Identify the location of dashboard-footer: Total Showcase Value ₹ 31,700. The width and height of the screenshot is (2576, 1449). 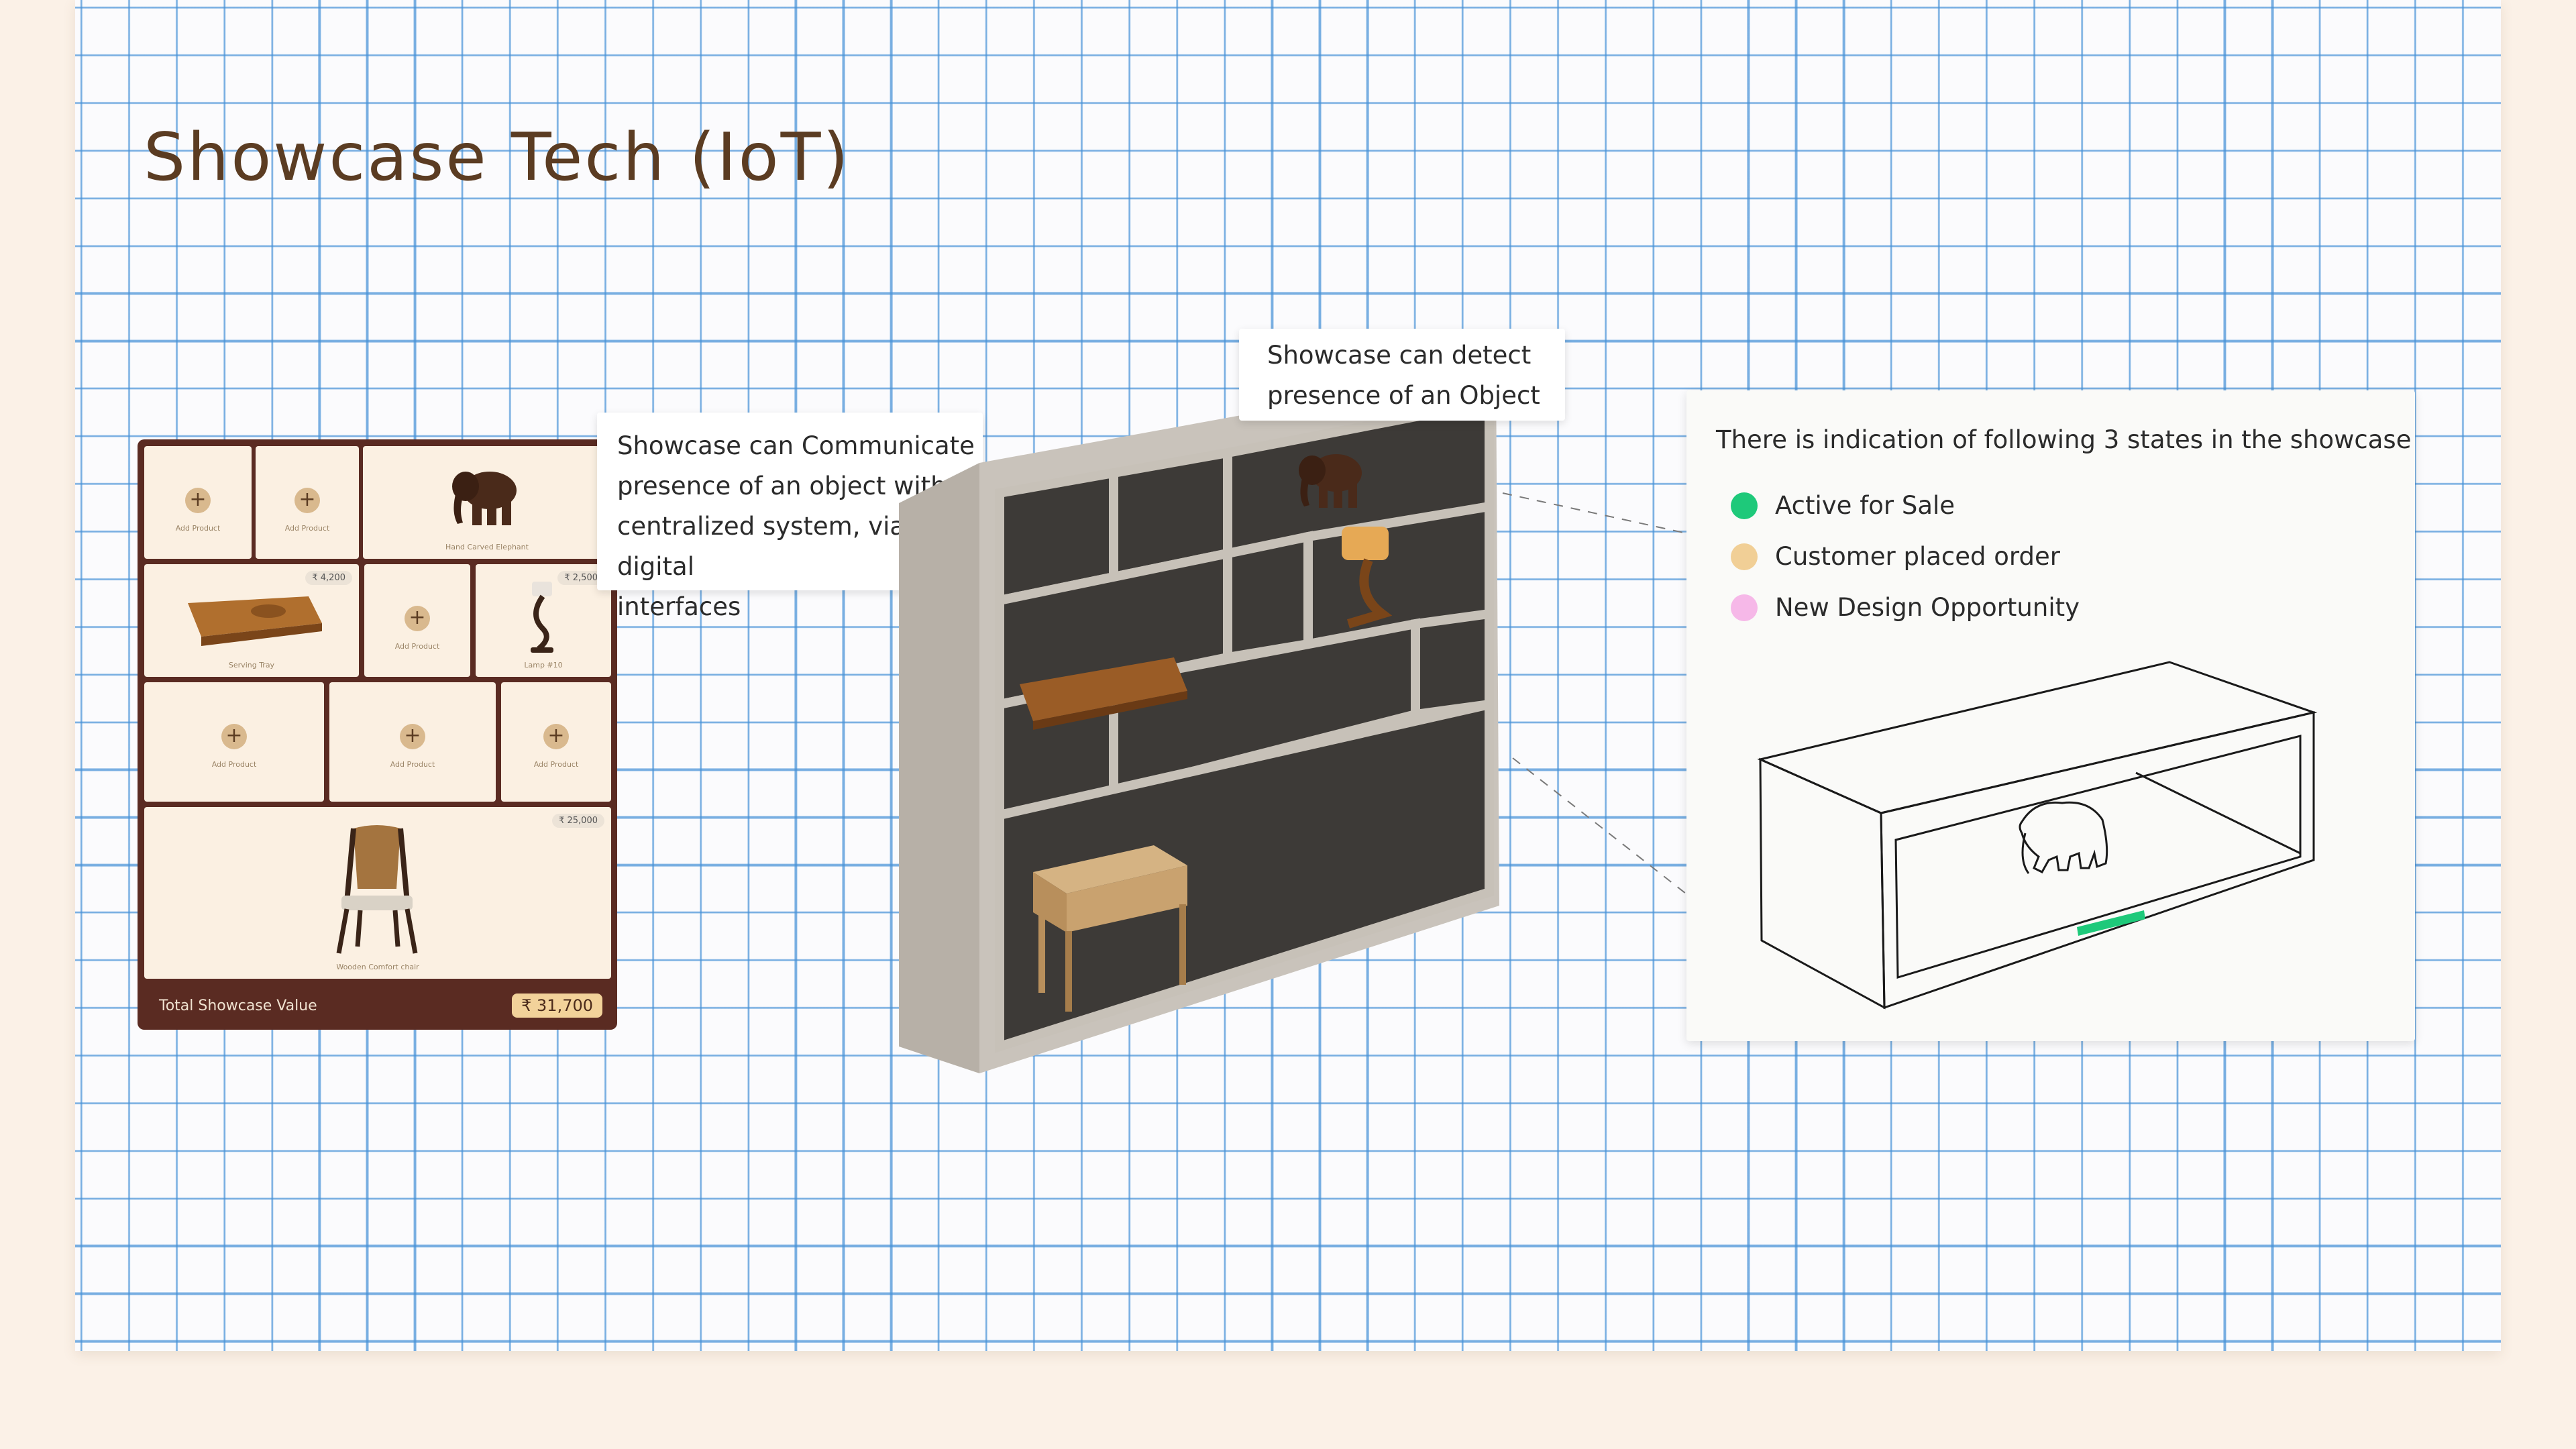
(377, 1006).